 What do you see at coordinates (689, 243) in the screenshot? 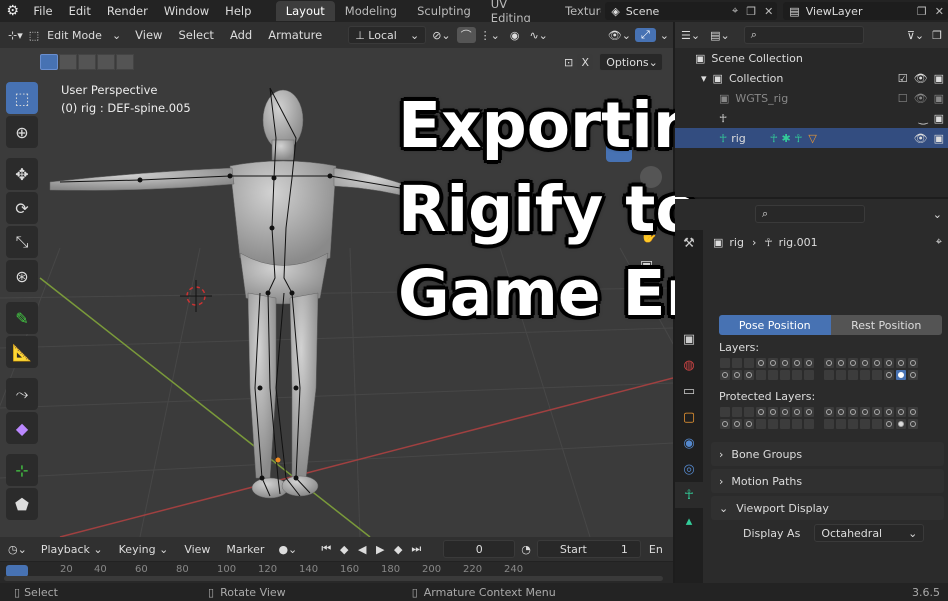
I see `tool-tab-icon: ⚒` at bounding box center [689, 243].